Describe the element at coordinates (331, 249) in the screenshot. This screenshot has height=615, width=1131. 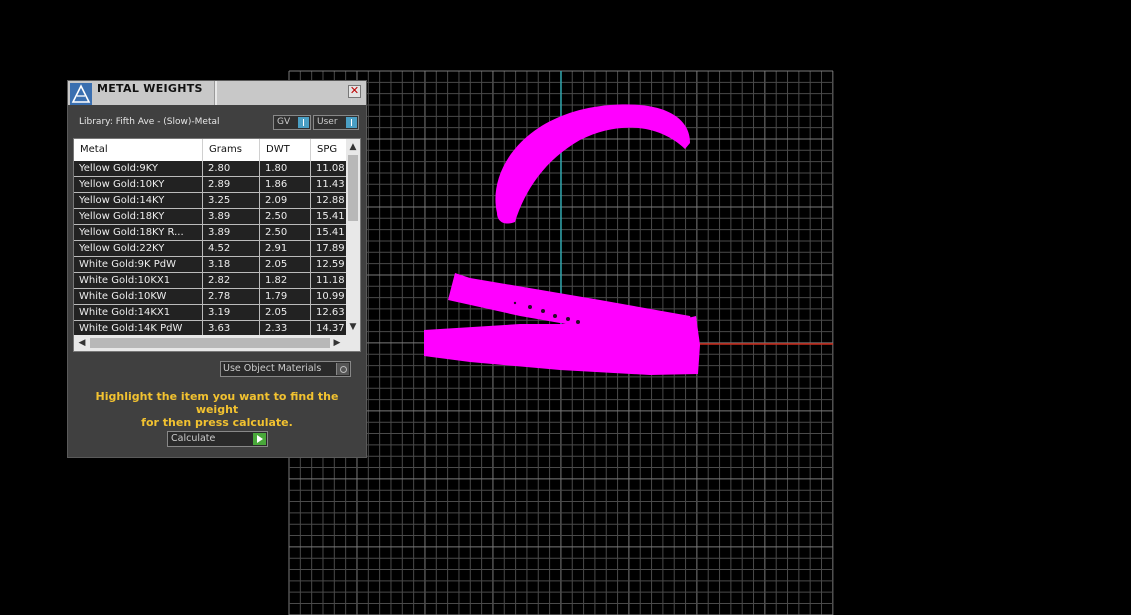
I see `cell-spg: 17.89` at that location.